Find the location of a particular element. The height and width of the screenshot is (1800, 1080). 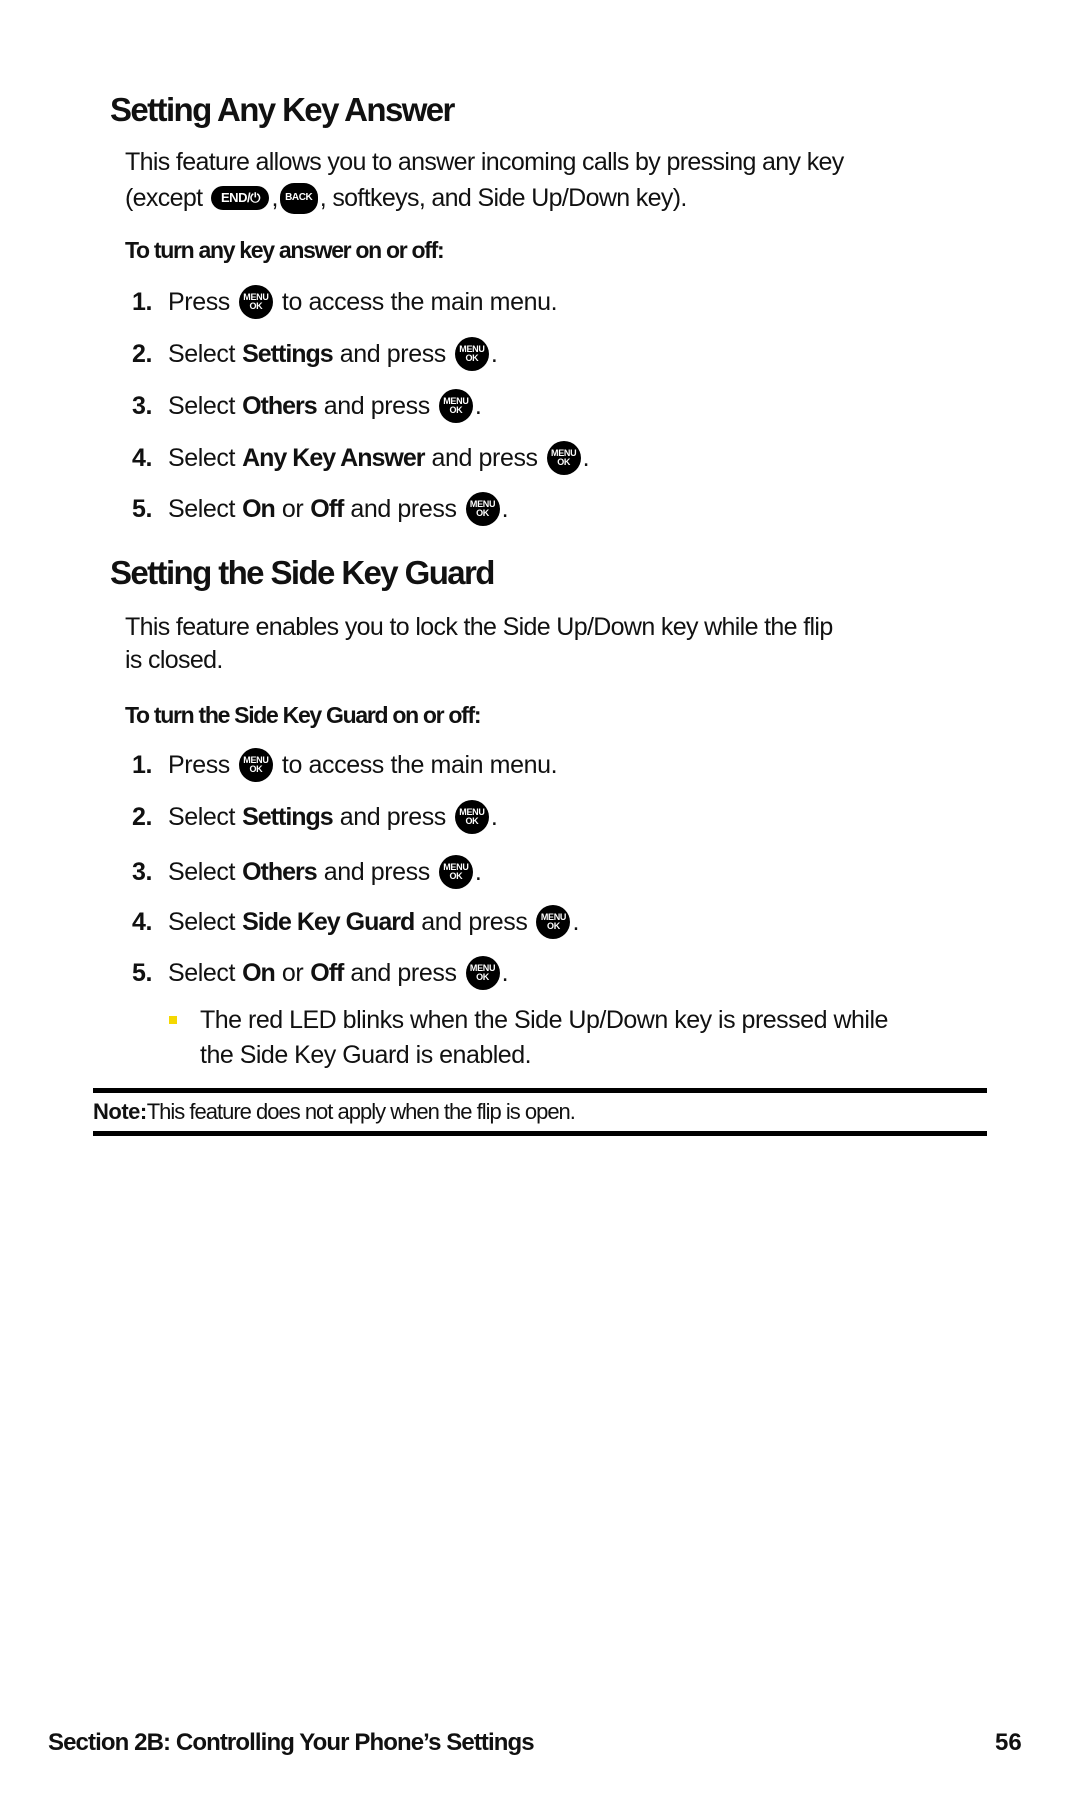

note-top-rule is located at coordinates (540, 1090).